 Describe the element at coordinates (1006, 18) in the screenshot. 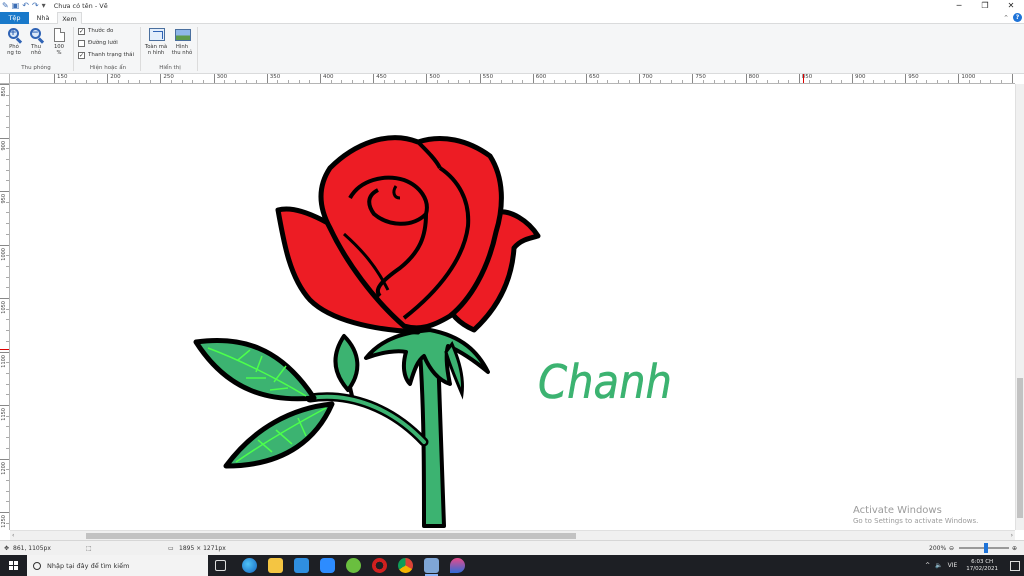

I see `chevron-up-icon: ⌃` at that location.